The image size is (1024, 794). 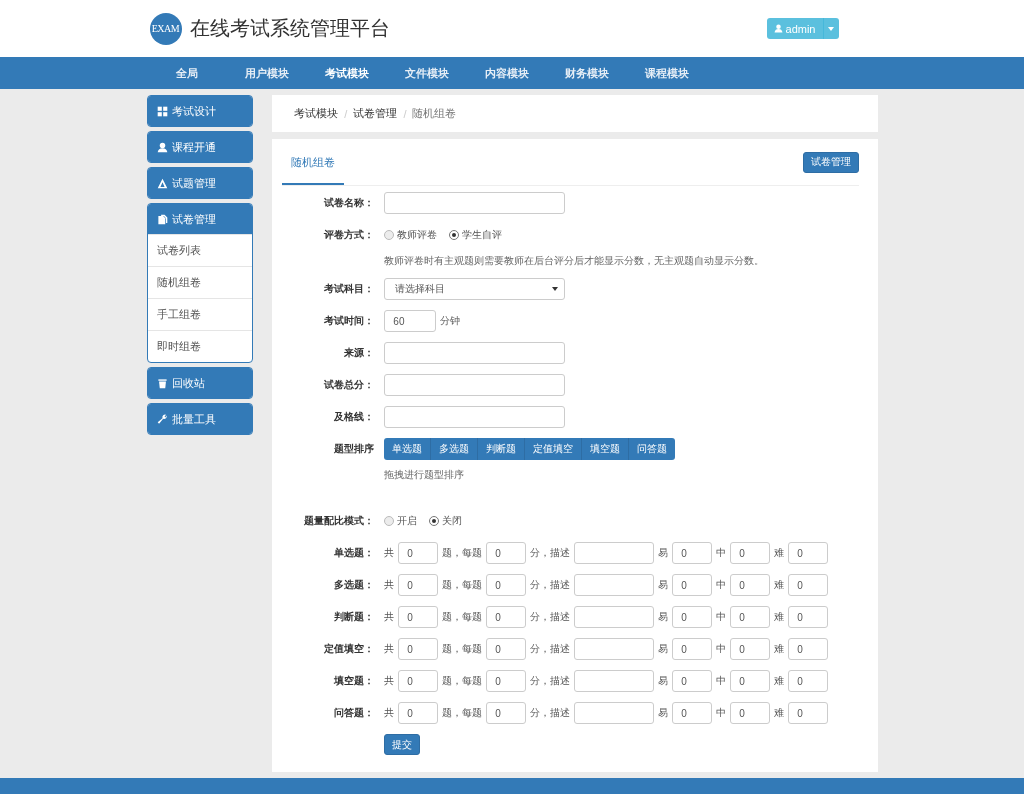 What do you see at coordinates (446, 521) in the screenshot?
I see `radio-option: 关闭` at bounding box center [446, 521].